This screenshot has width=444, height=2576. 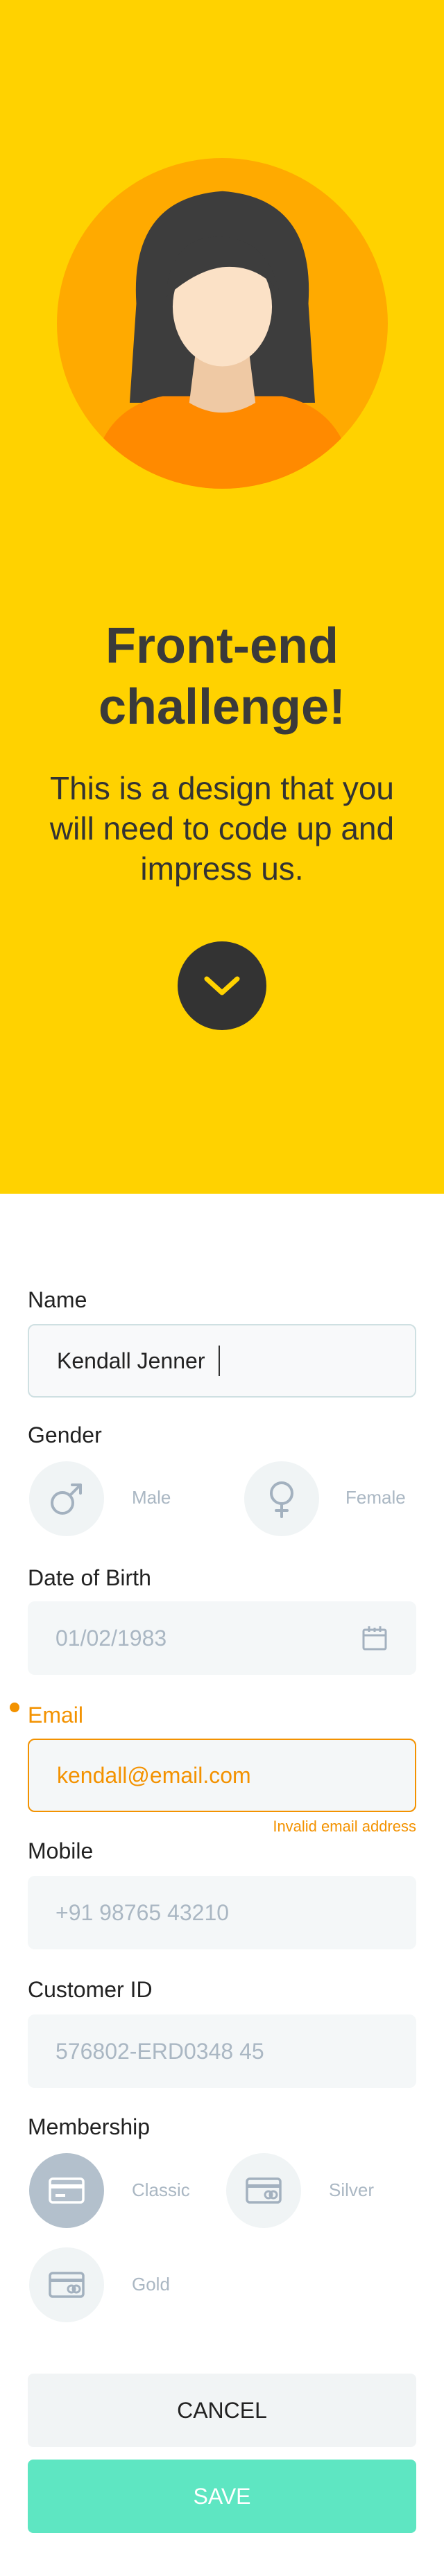 I want to click on save-button: SAVE, so click(x=222, y=2496).